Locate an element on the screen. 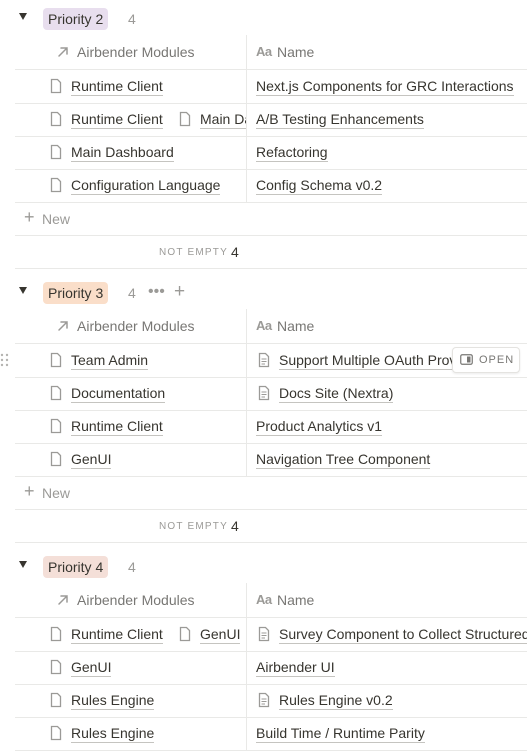  row-title: Config Schema v0.2 is located at coordinates (319, 185).